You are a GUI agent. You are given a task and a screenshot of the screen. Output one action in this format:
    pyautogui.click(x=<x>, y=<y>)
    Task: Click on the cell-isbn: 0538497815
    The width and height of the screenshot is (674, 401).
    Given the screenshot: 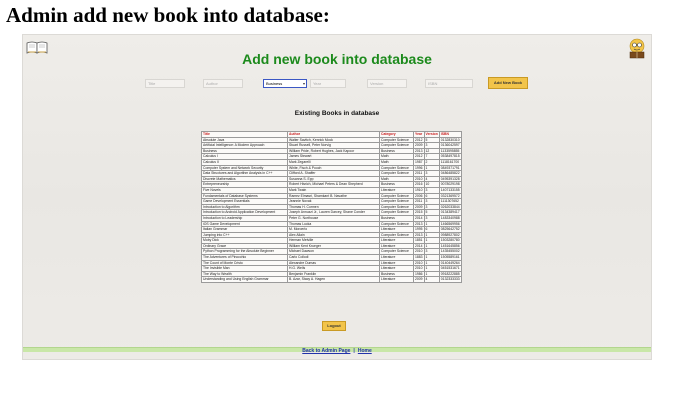 What is the action you would take?
    pyautogui.click(x=450, y=156)
    